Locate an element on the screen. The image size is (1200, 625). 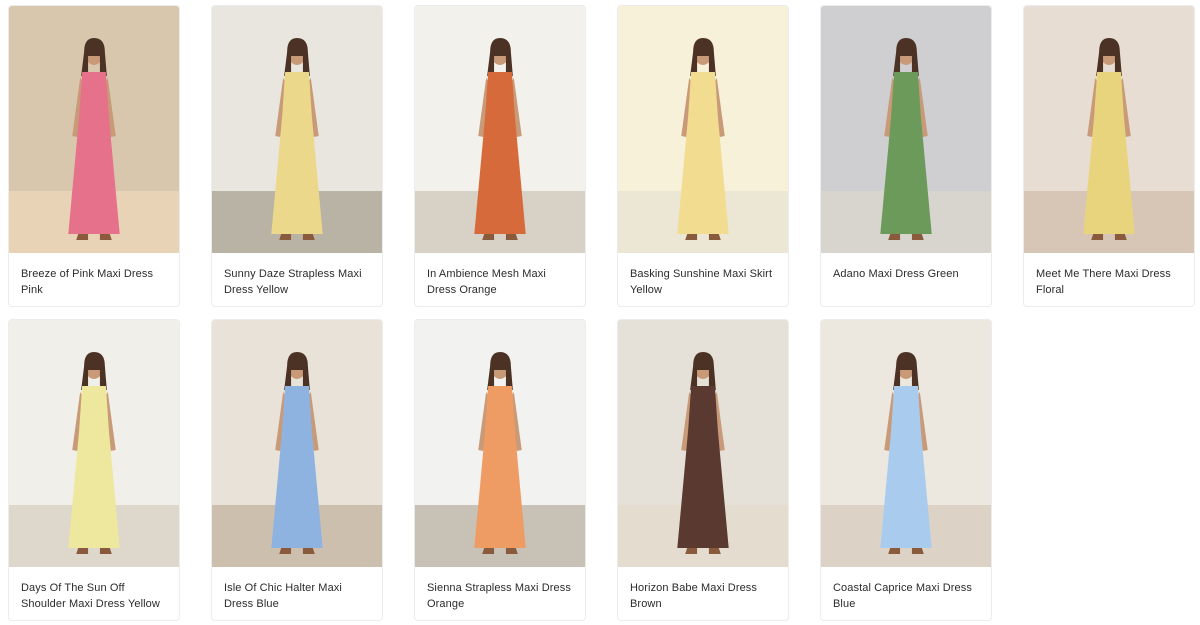
product-card: Sunny Daze Strapless Maxi Dress Yellow is located at coordinates (297, 156).